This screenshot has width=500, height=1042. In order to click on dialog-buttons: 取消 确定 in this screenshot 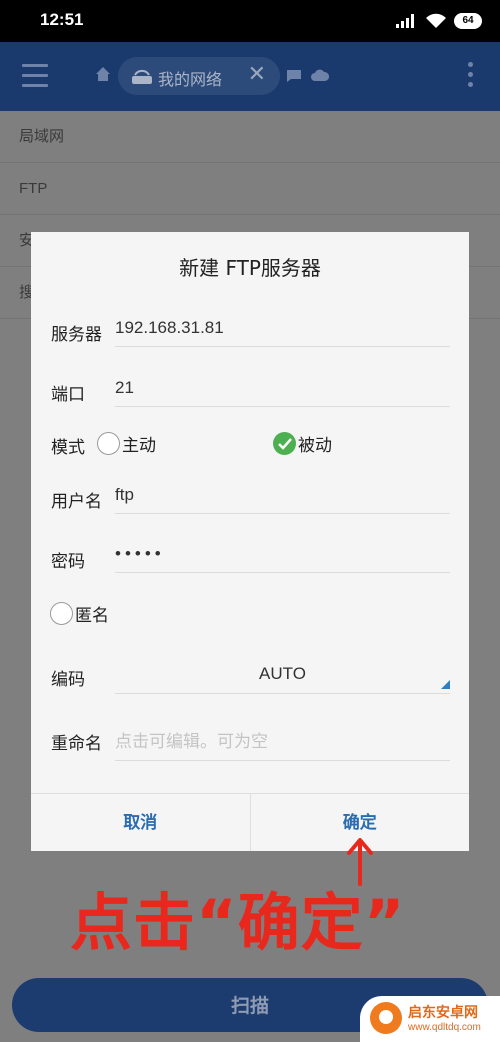, I will do `click(250, 822)`.